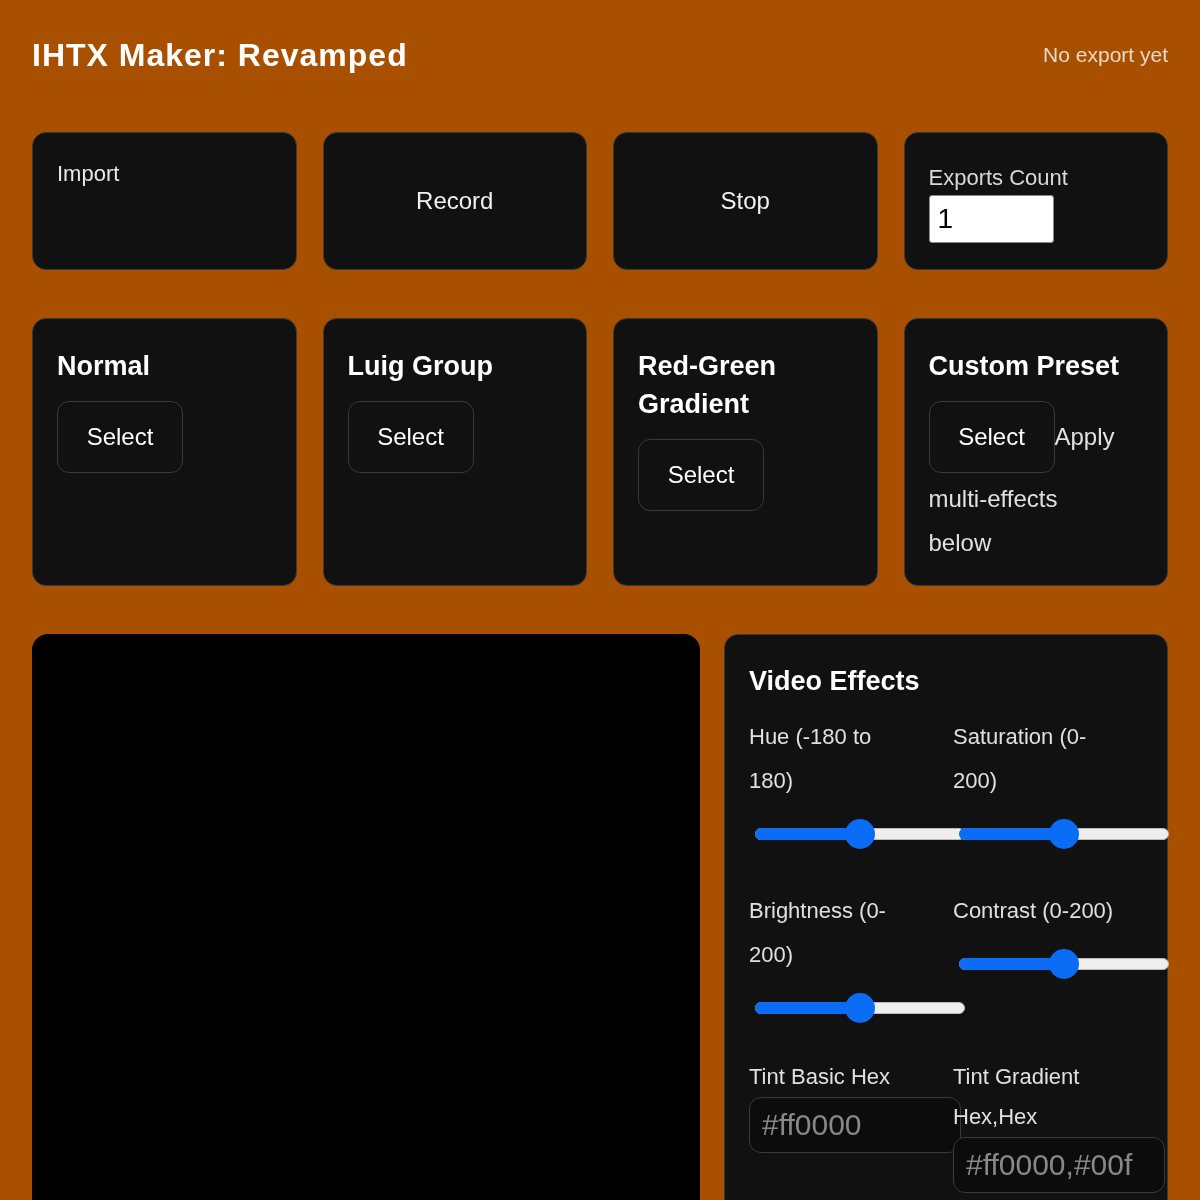  I want to click on app-title: IHTX Maker: Revamped, so click(220, 55).